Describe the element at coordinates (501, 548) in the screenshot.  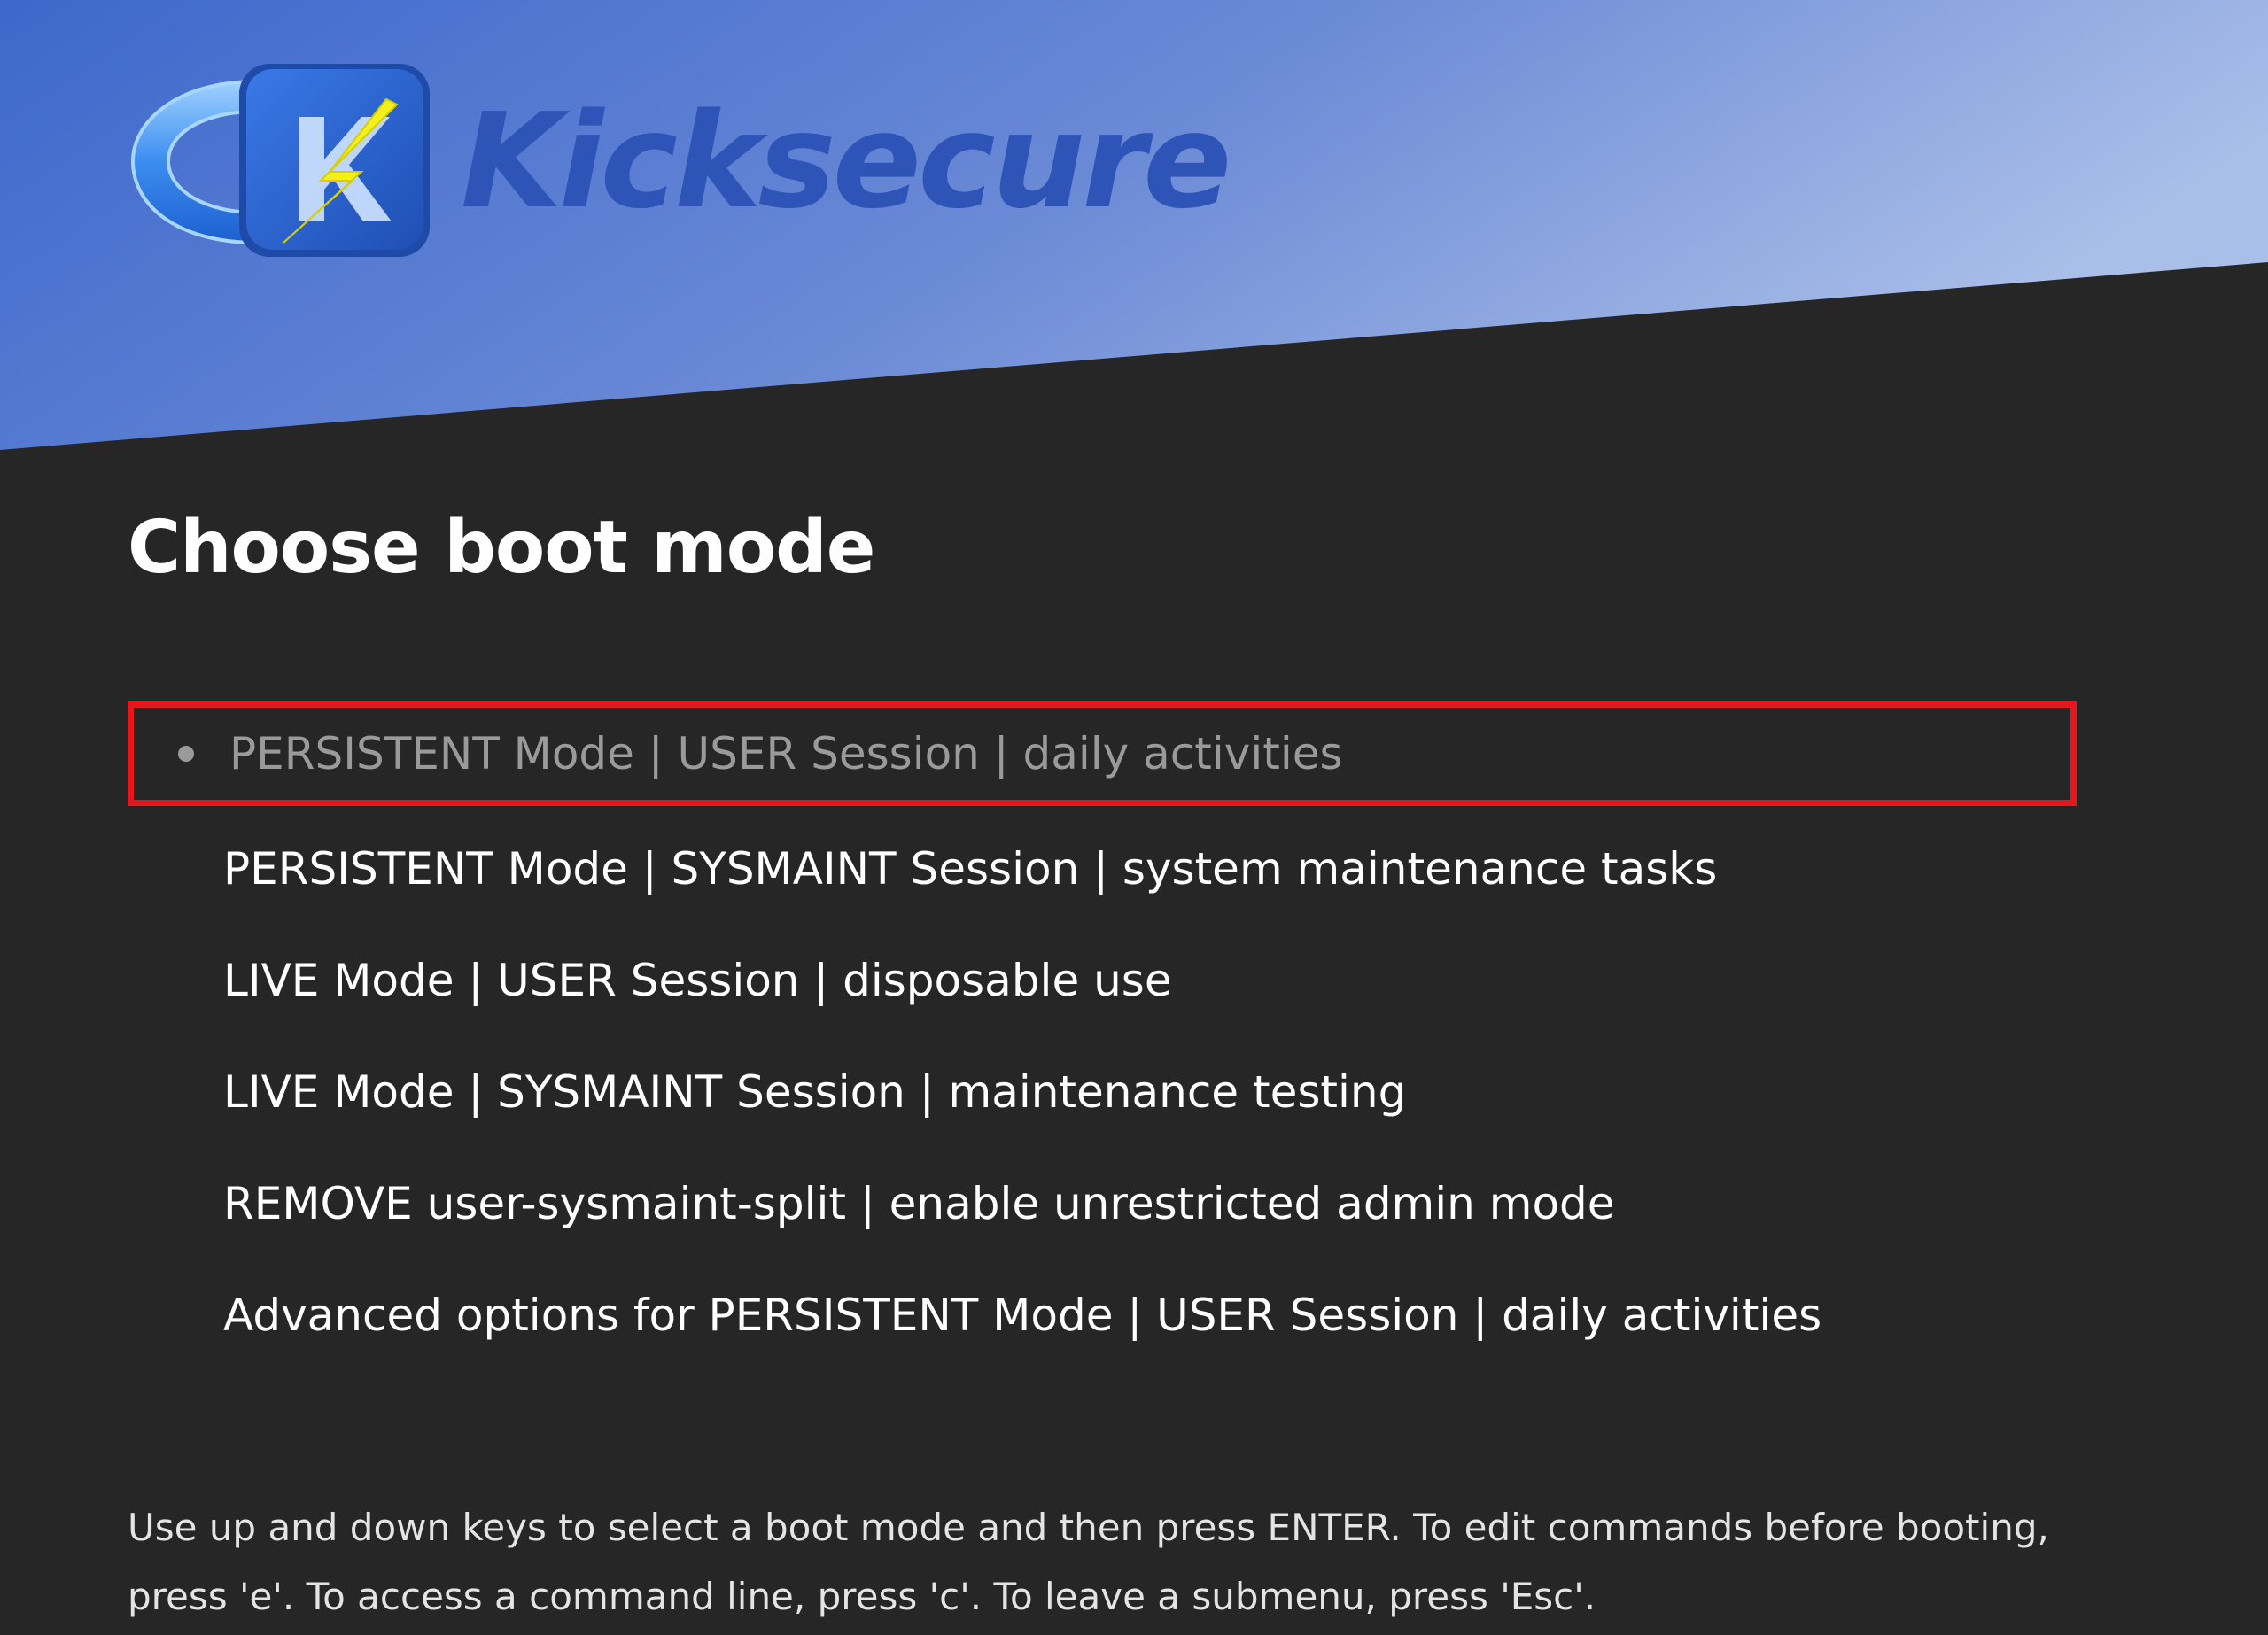
I see `page-title: Choose boot mode` at that location.